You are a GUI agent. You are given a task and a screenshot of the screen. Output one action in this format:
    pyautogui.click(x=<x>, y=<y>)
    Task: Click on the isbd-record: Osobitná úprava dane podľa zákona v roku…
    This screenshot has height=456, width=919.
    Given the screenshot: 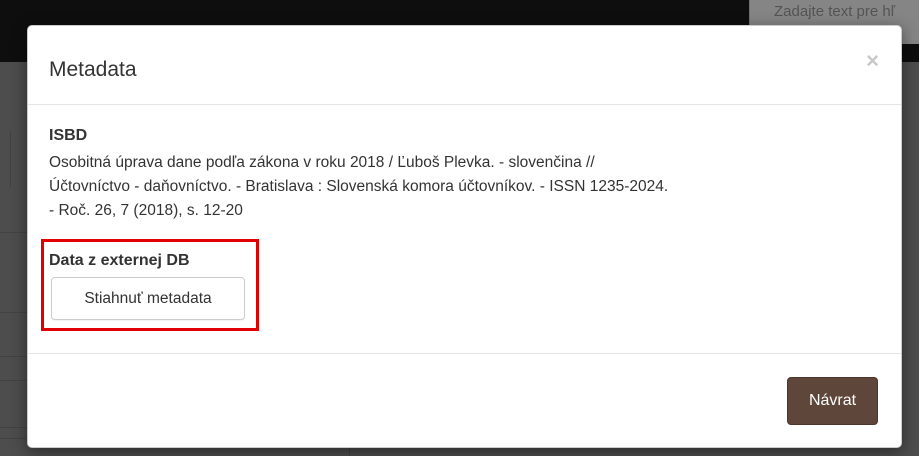 What is the action you would take?
    pyautogui.click(x=439, y=187)
    